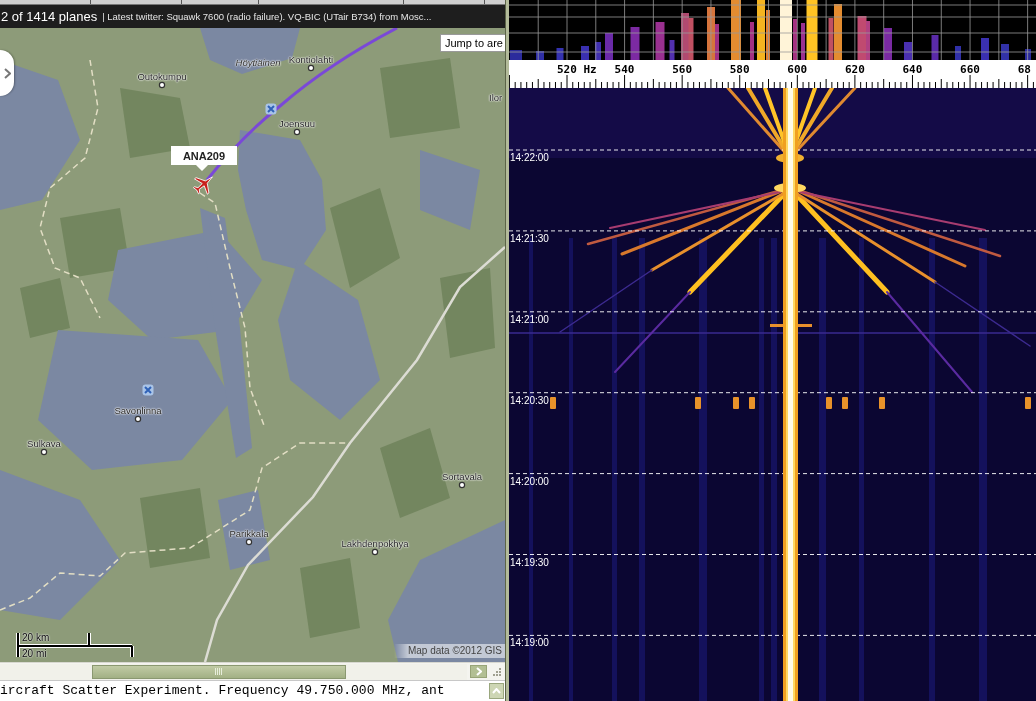 The image size is (1036, 701). Describe the element at coordinates (449, 651) in the screenshot. I see `map-attribution: Map data ©2012 GIS` at that location.